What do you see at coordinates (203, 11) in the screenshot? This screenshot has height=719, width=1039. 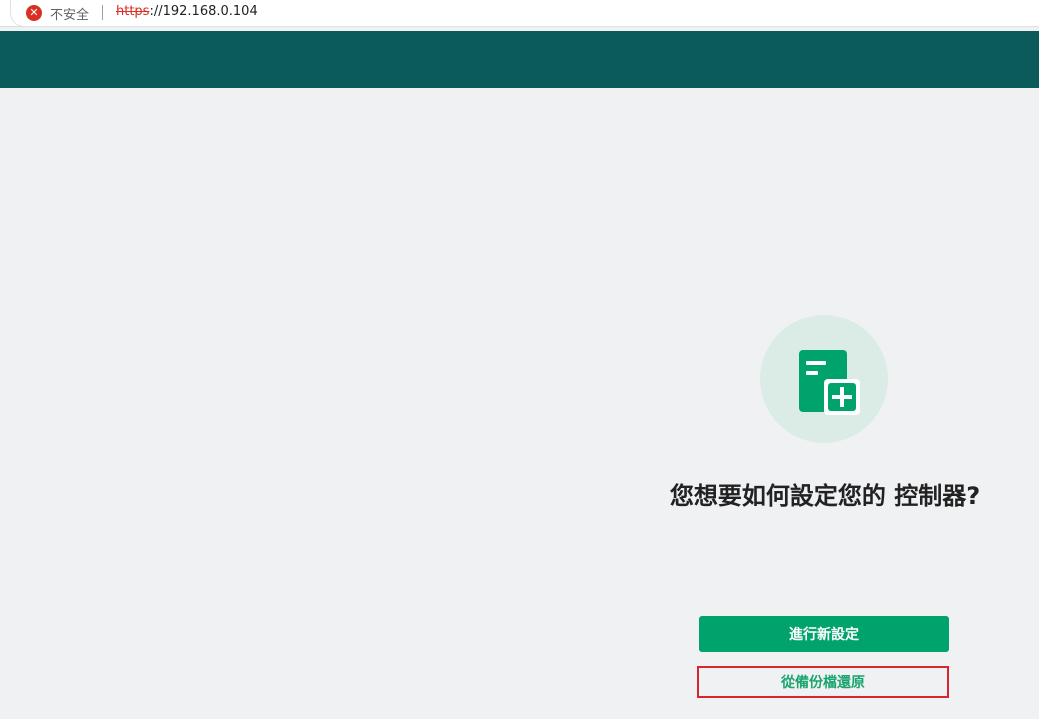 I see `url-host: ://192.168.0.104` at bounding box center [203, 11].